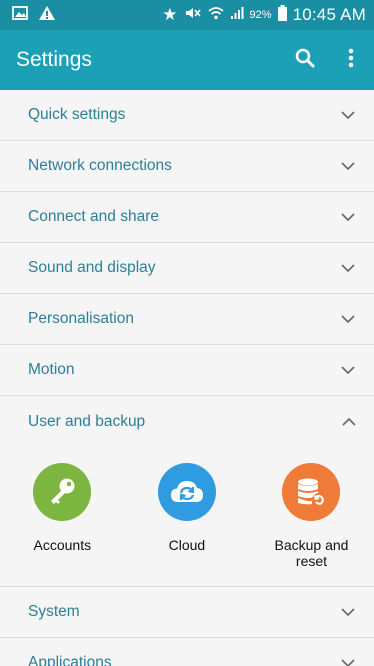 This screenshot has width=374, height=666. I want to click on settings-item-user-and-backup: User and backup, so click(187, 421).